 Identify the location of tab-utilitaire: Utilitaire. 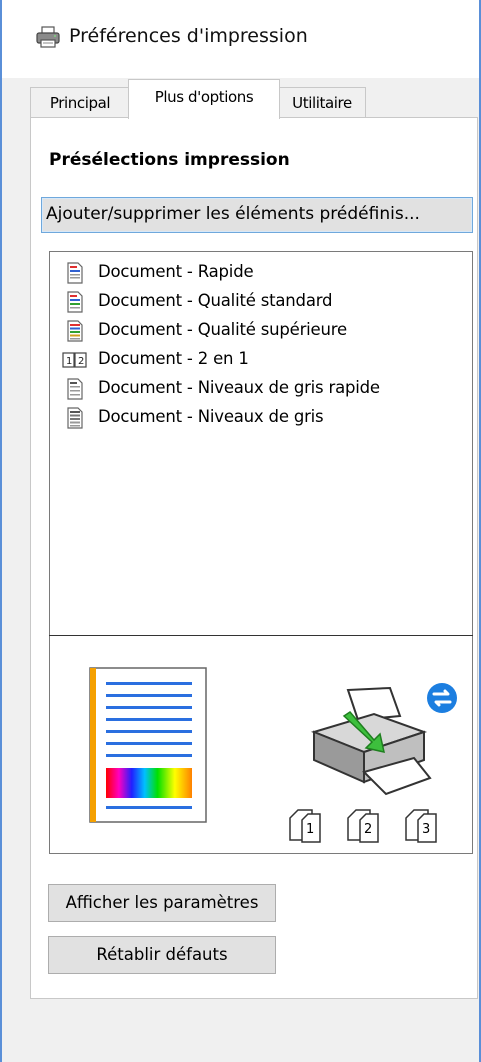
(322, 102).